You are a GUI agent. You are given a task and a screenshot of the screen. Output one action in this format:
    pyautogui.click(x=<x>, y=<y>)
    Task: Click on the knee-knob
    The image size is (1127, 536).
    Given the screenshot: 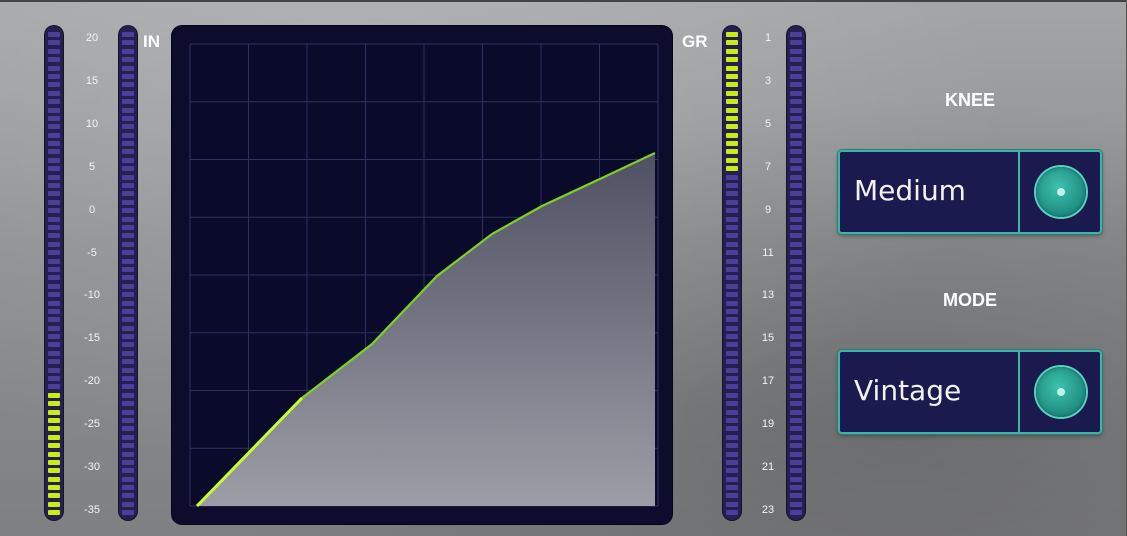 What is the action you would take?
    pyautogui.click(x=1061, y=192)
    